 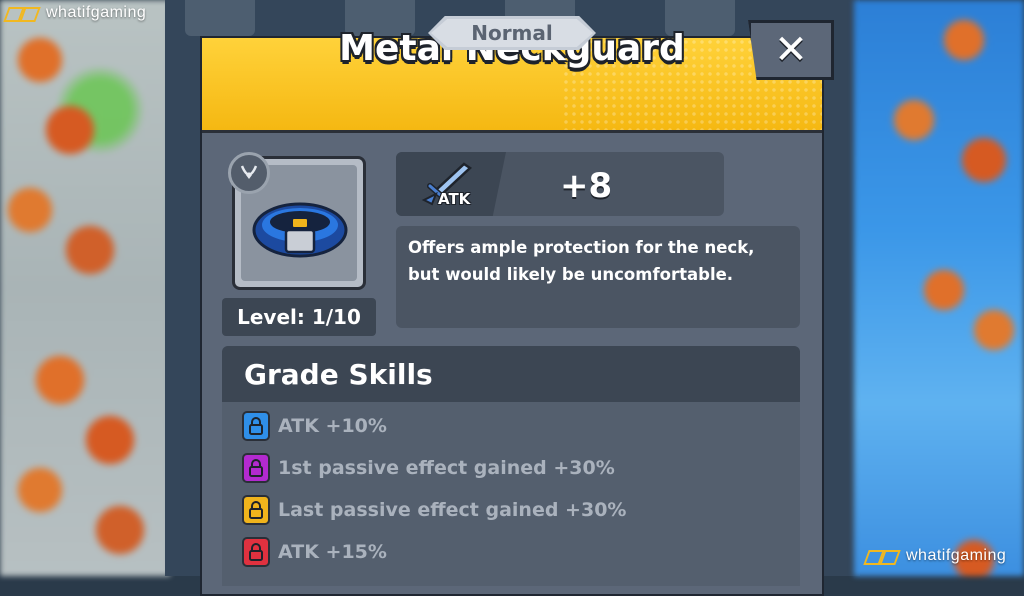 I want to click on skill-text: ATK +10%, so click(x=332, y=426).